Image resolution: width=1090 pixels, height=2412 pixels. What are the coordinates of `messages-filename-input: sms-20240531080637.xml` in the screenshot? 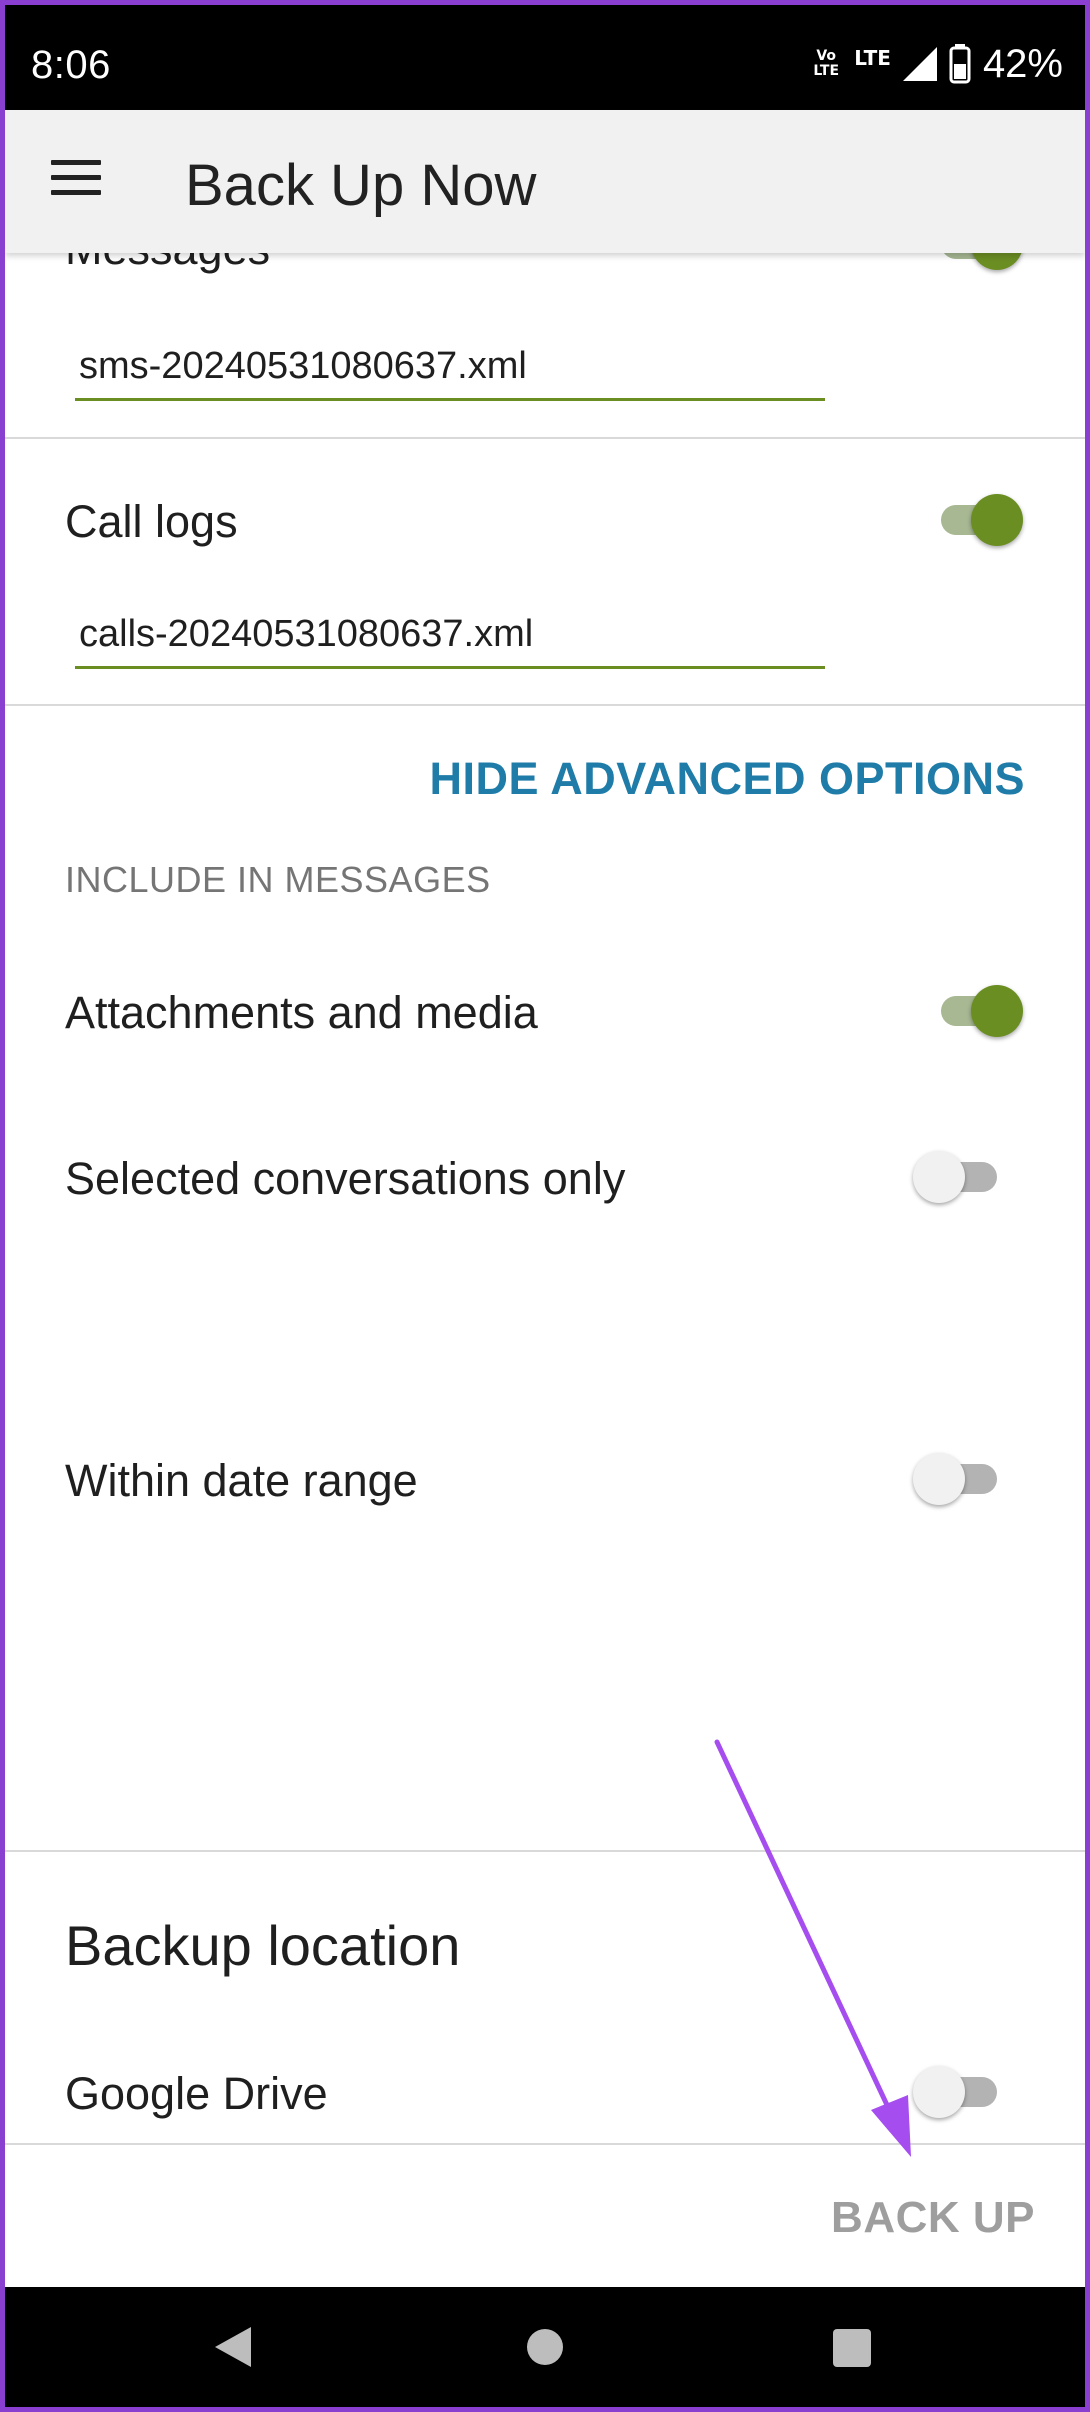 It's located at (450, 368).